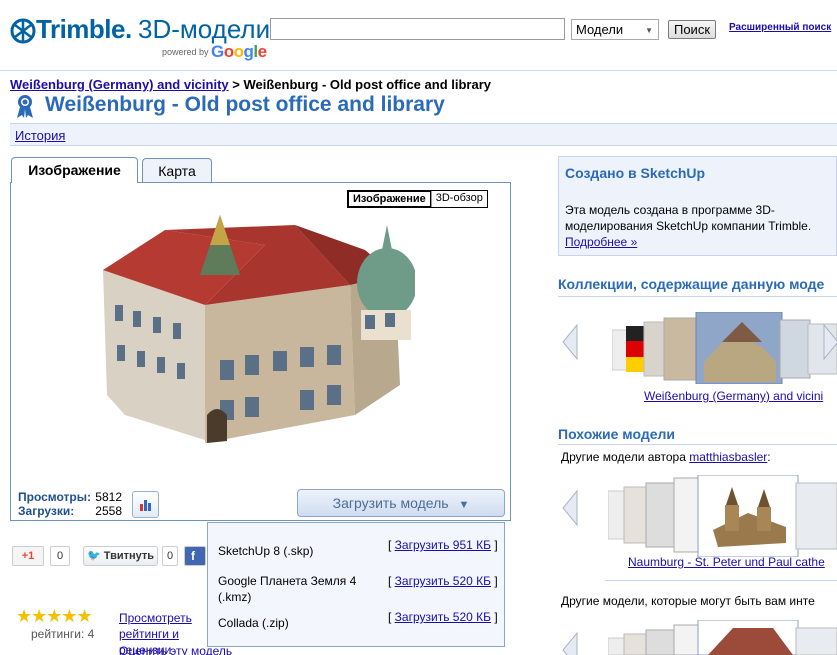 The height and width of the screenshot is (655, 837). I want to click on author-model-link: Naumburg - St. Peter und Paul cathe, so click(726, 562).